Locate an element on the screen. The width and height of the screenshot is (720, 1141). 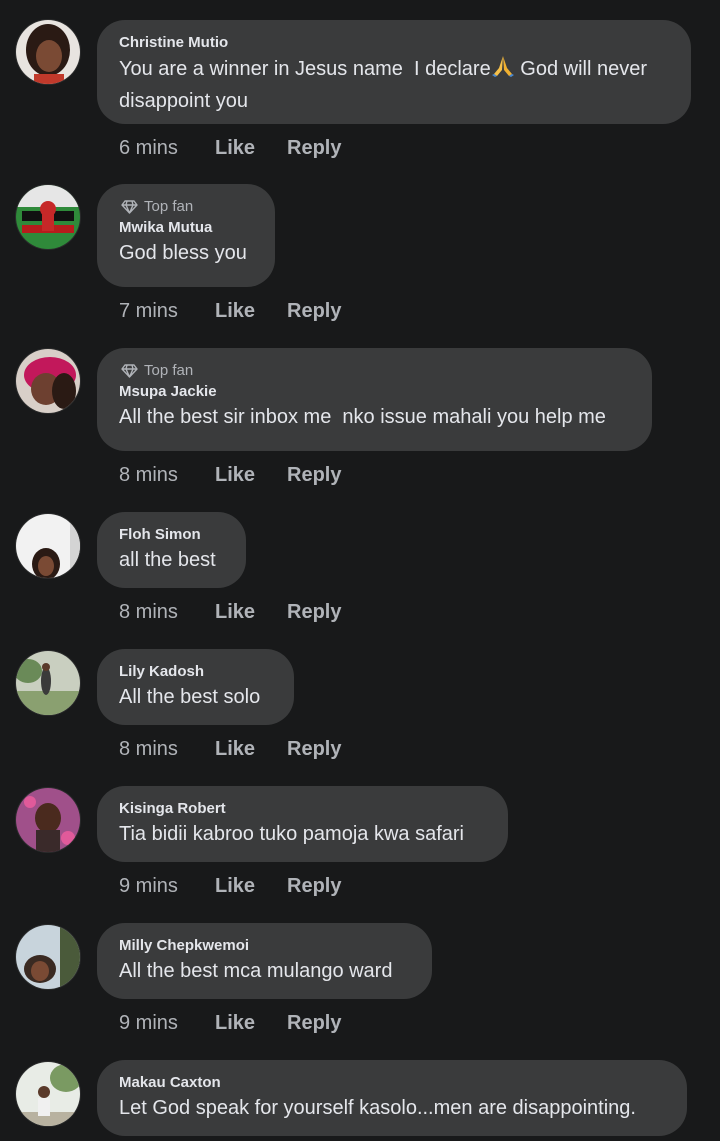
comment-author: Kisinga Robert is located at coordinates (302, 809).